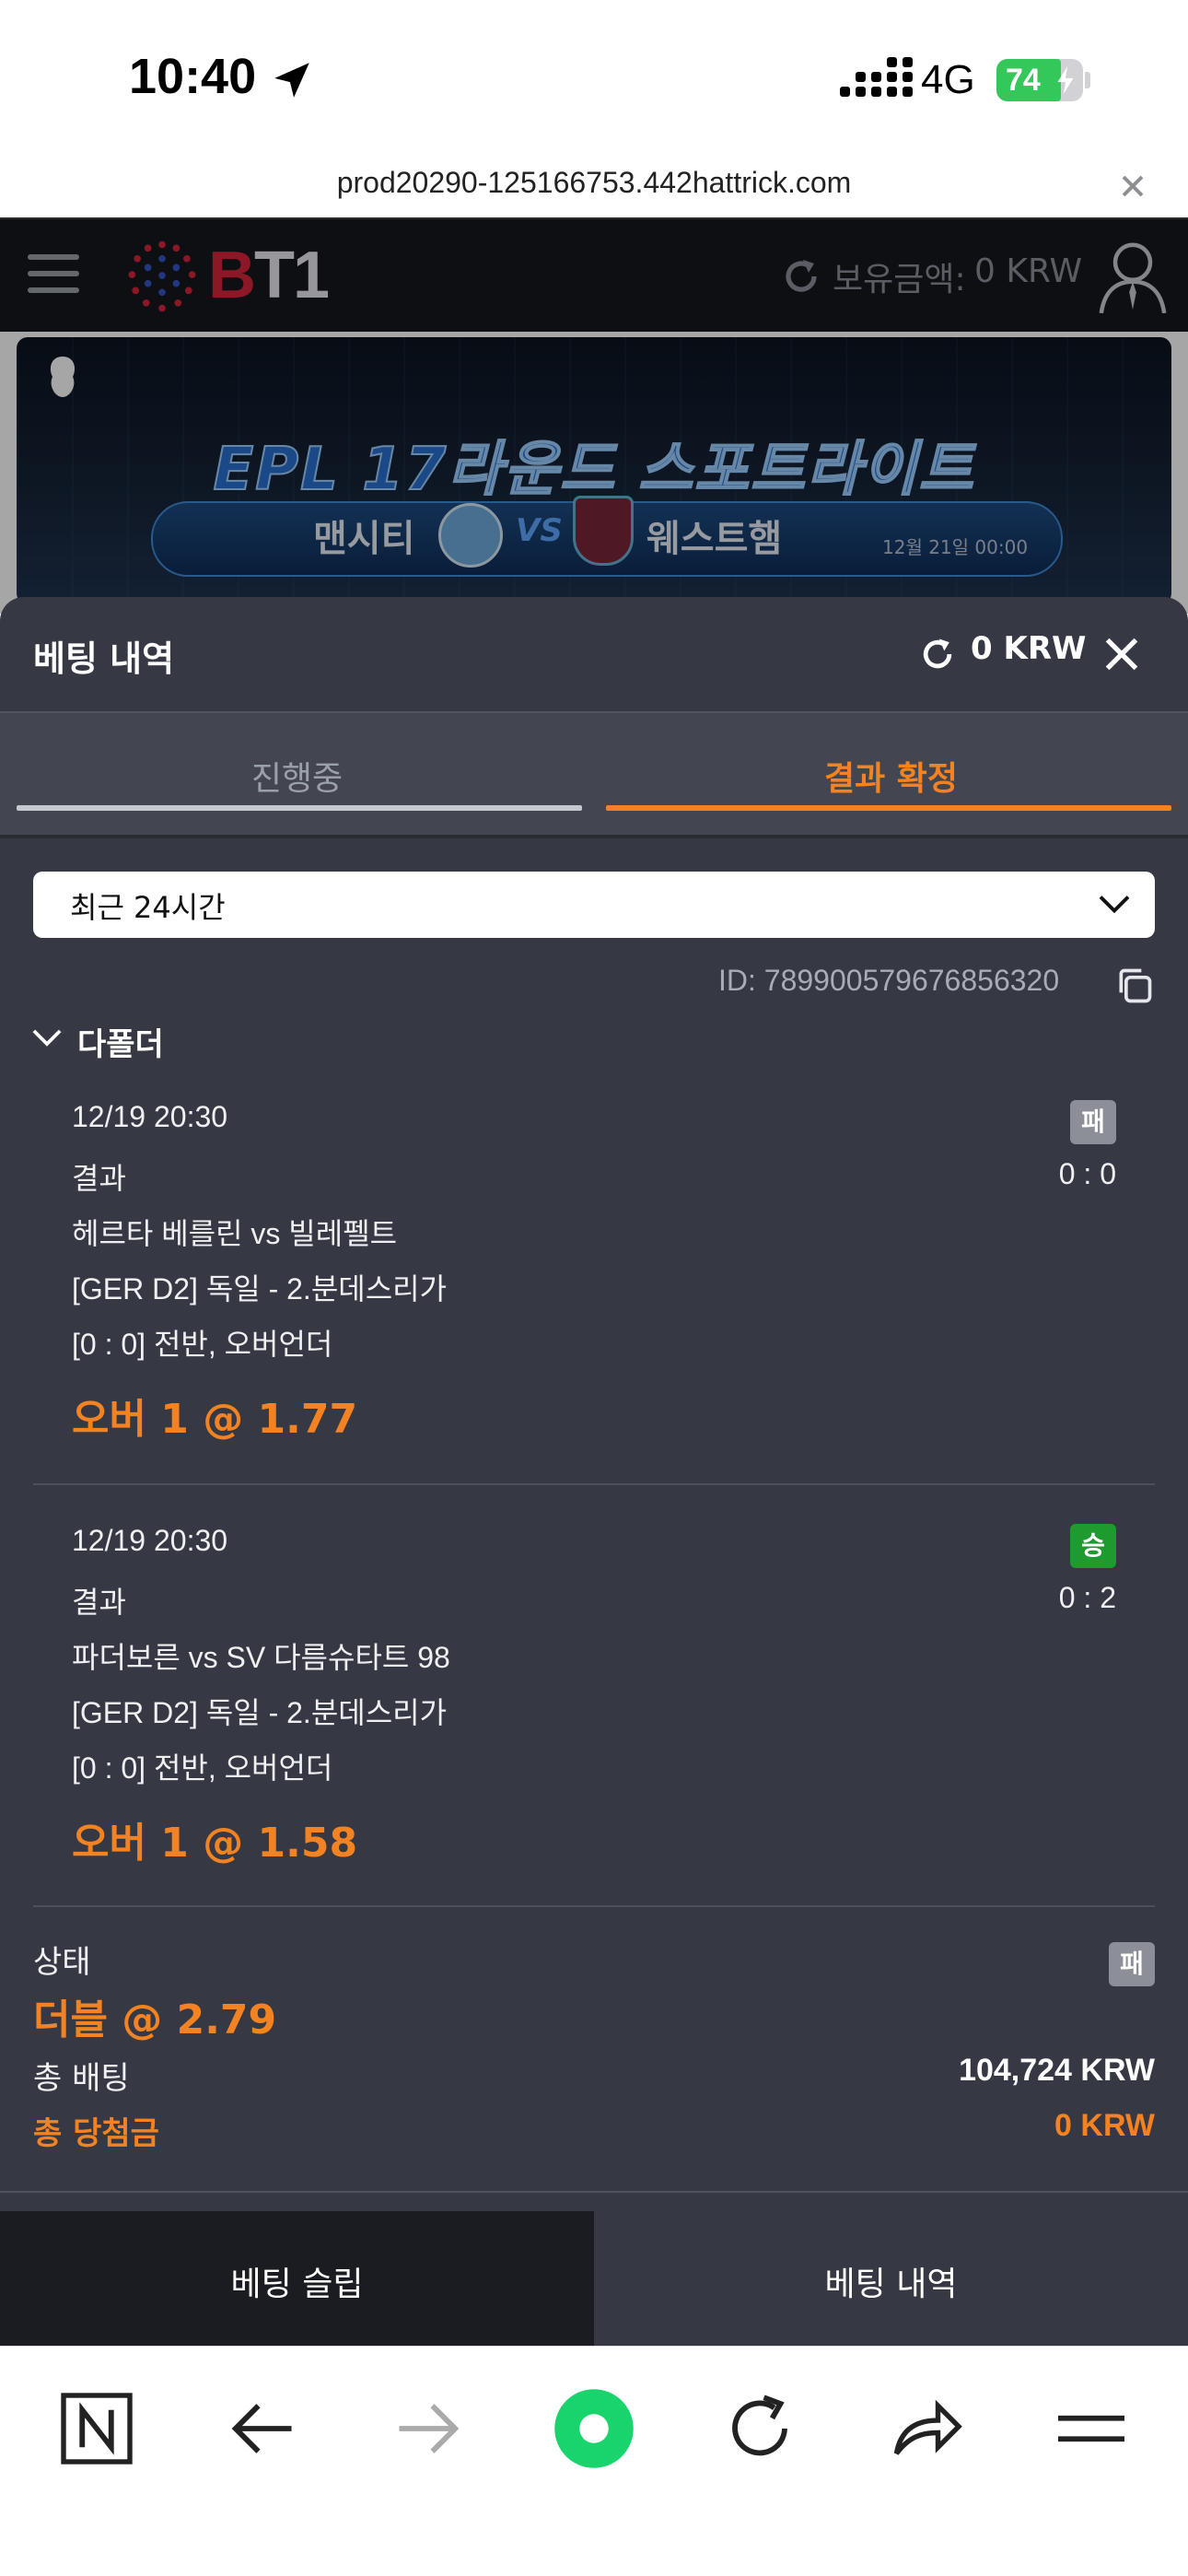 The image size is (1188, 2576). I want to click on selection-pick: 오버 1 @ 1.77, so click(215, 1419).